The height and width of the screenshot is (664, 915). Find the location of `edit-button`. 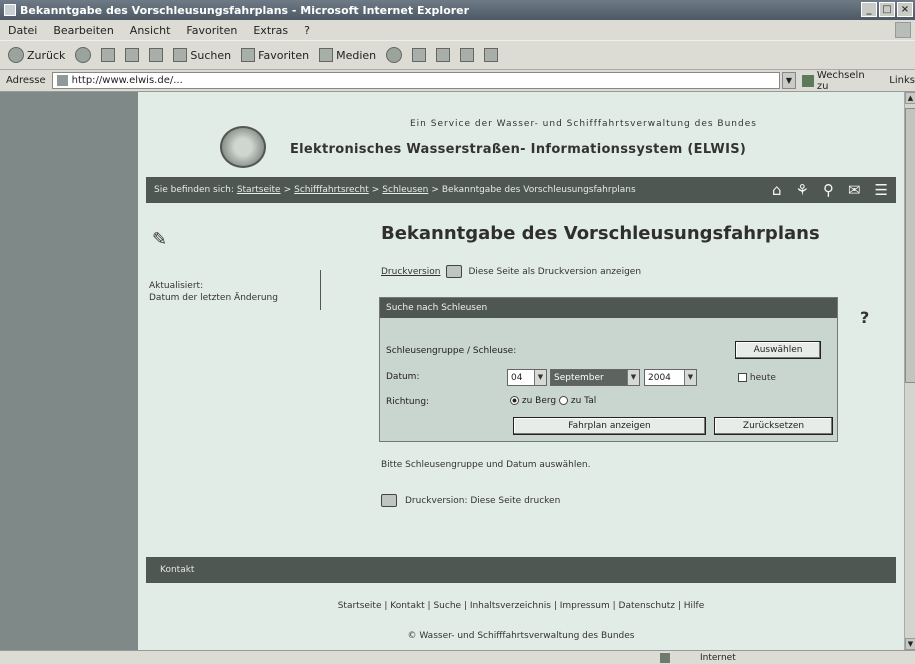

edit-button is located at coordinates (467, 55).